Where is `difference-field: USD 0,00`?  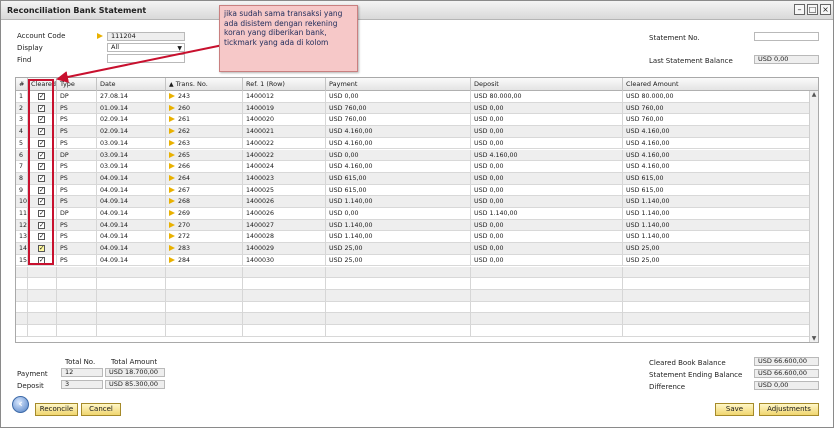
difference-field: USD 0,00 is located at coordinates (786, 385).